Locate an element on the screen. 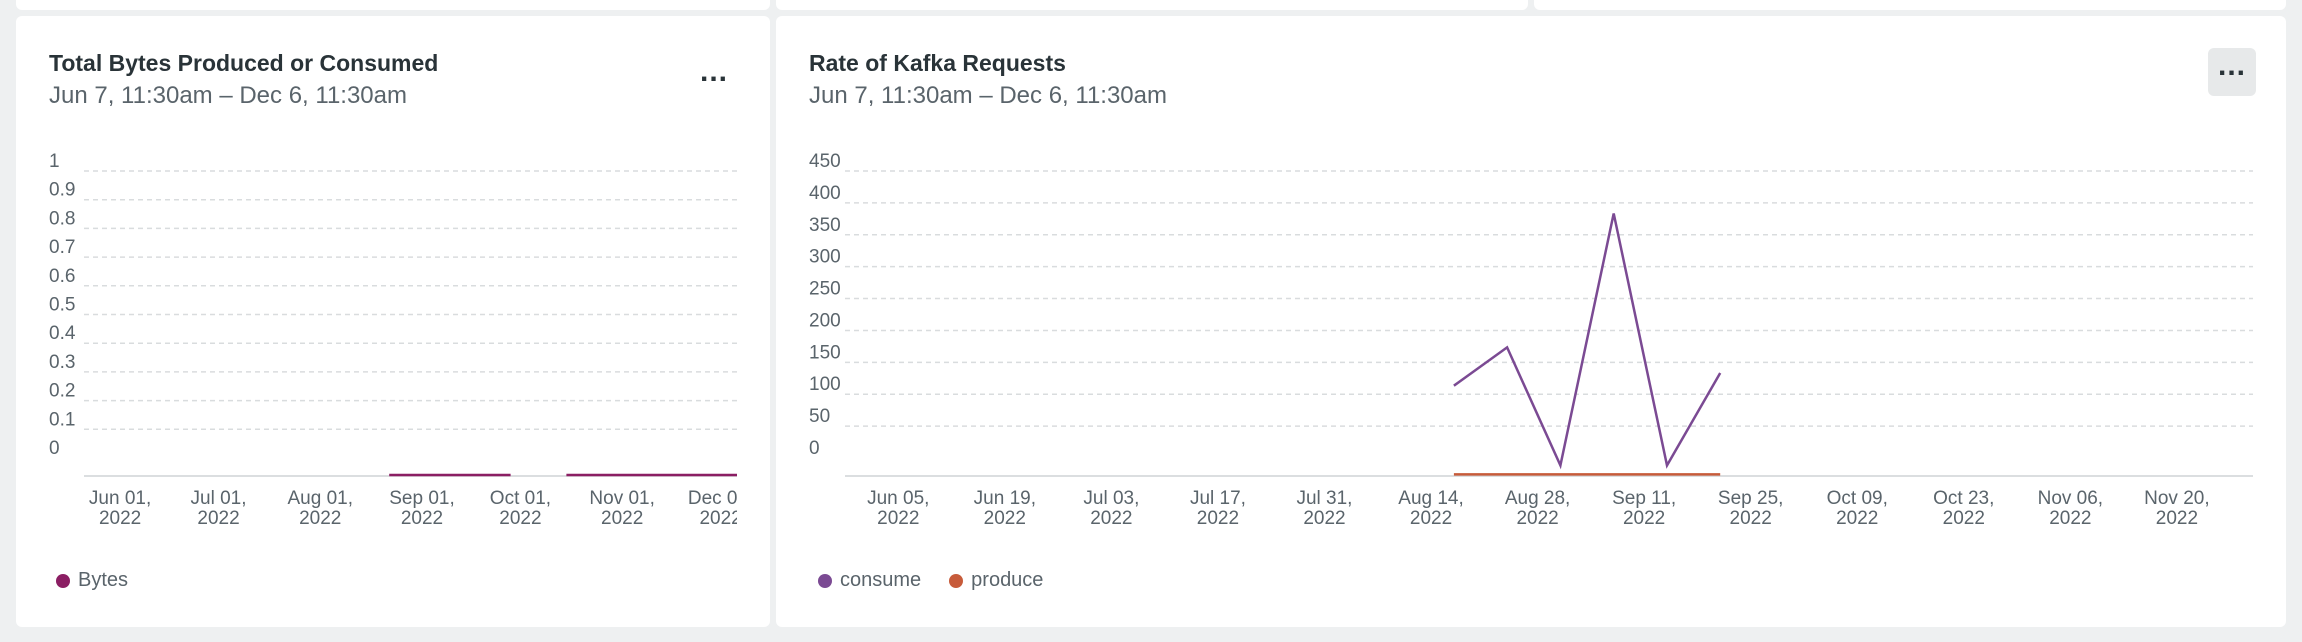 The height and width of the screenshot is (642, 2302). x-tick-label-line: Jun 05, is located at coordinates (898, 498).